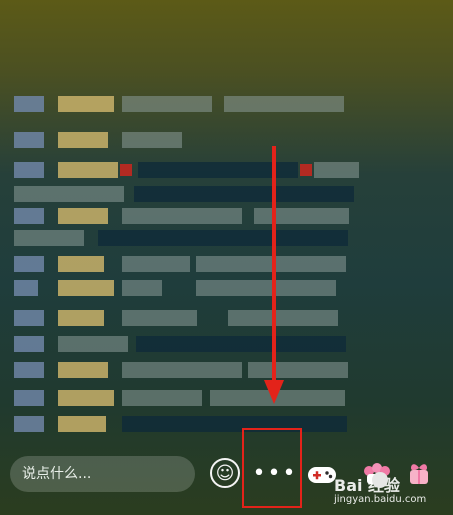  I want to click on smiley-icon: ☺, so click(225, 473).